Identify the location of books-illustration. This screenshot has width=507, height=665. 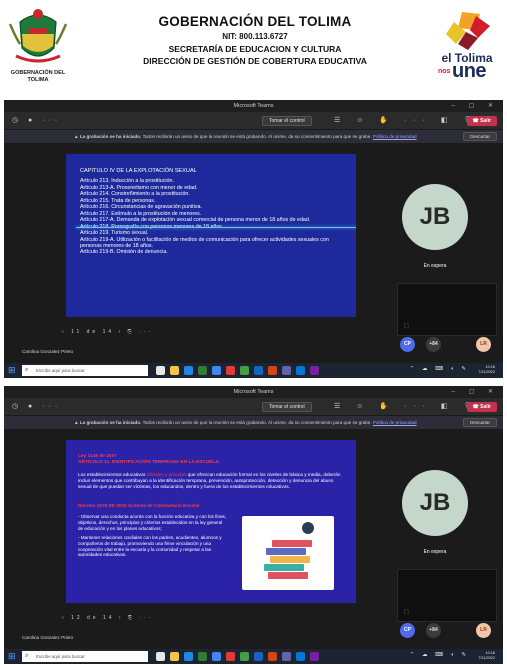
(288, 553).